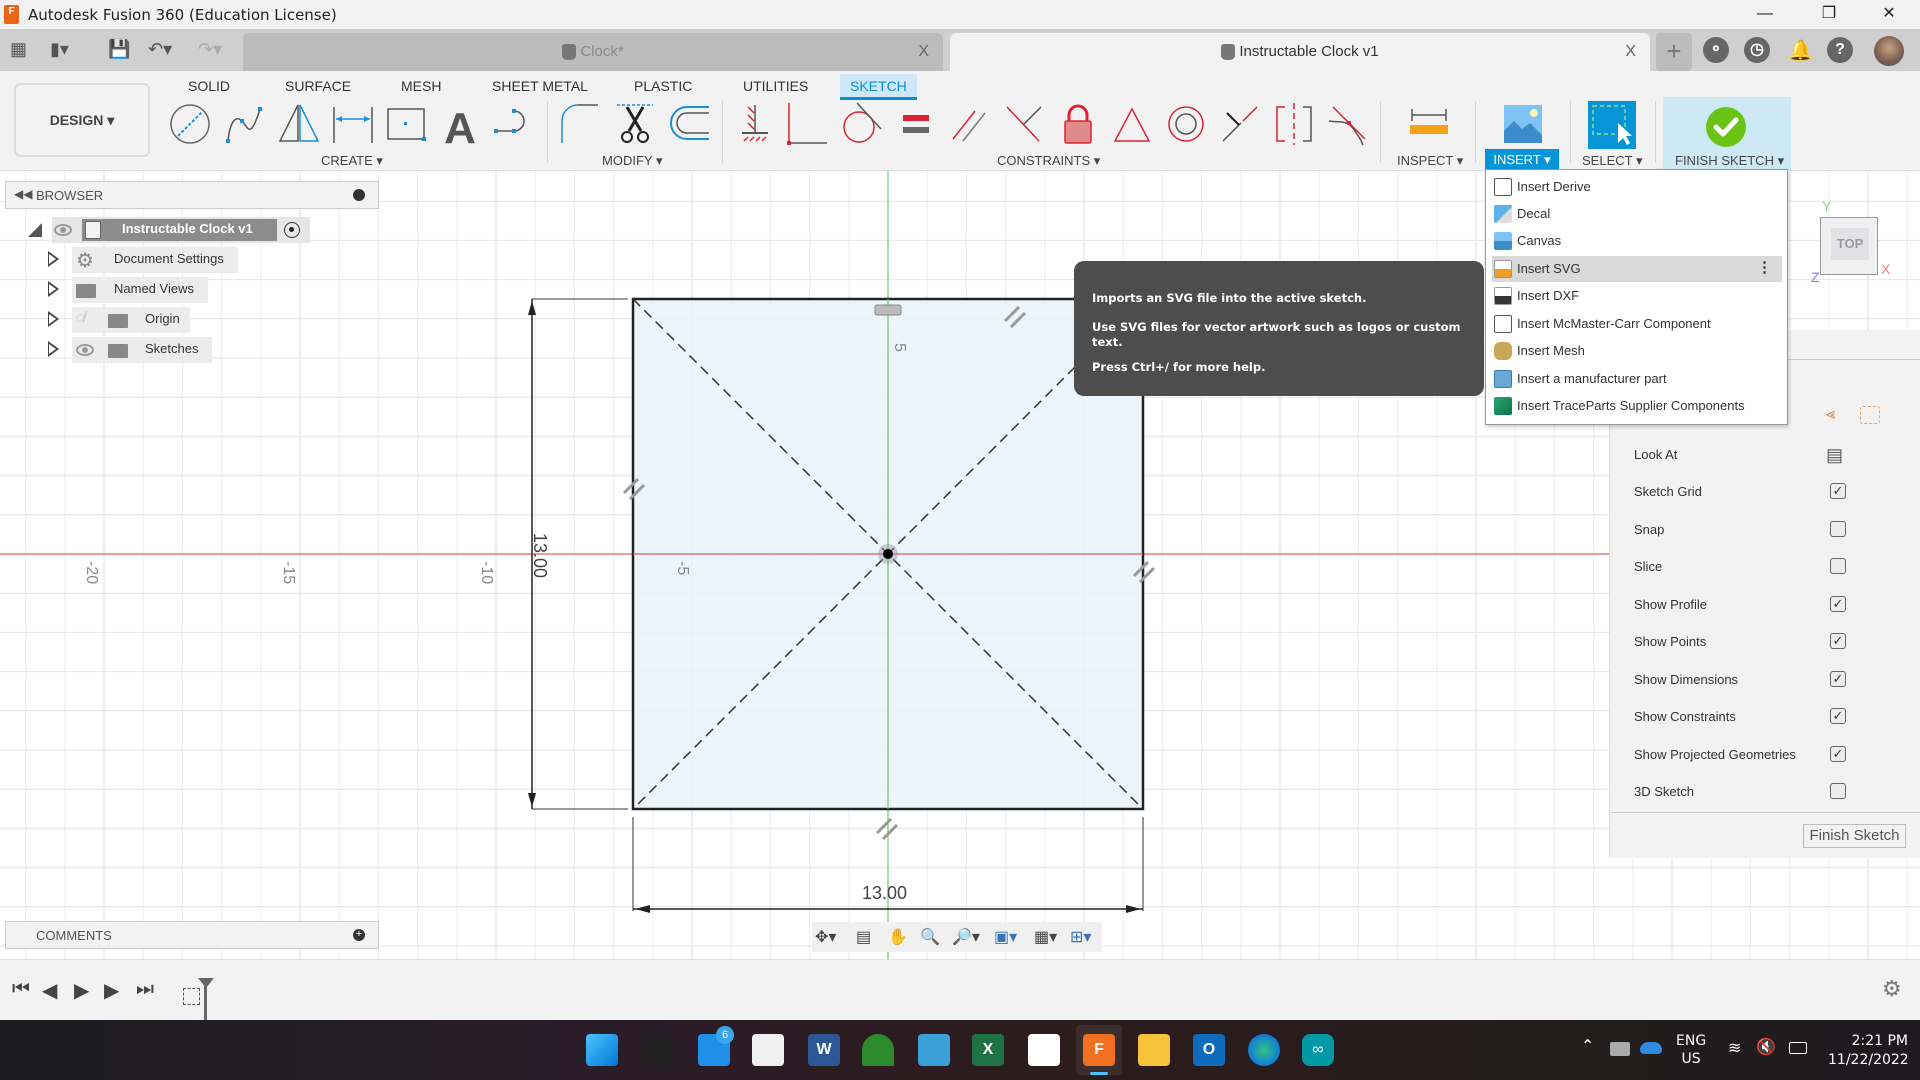 The width and height of the screenshot is (1920, 1080). What do you see at coordinates (1838, 566) in the screenshot?
I see `slice-checkbox` at bounding box center [1838, 566].